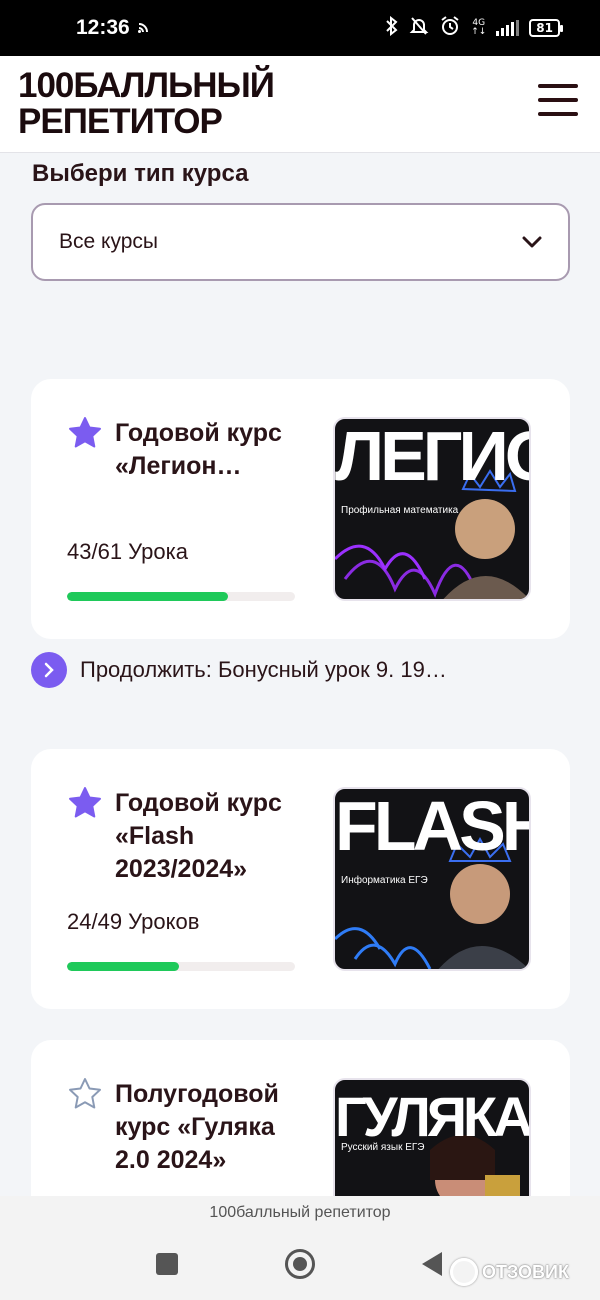  I want to click on course-title: Годовой курс «Flash 2023/2024», so click(198, 836).